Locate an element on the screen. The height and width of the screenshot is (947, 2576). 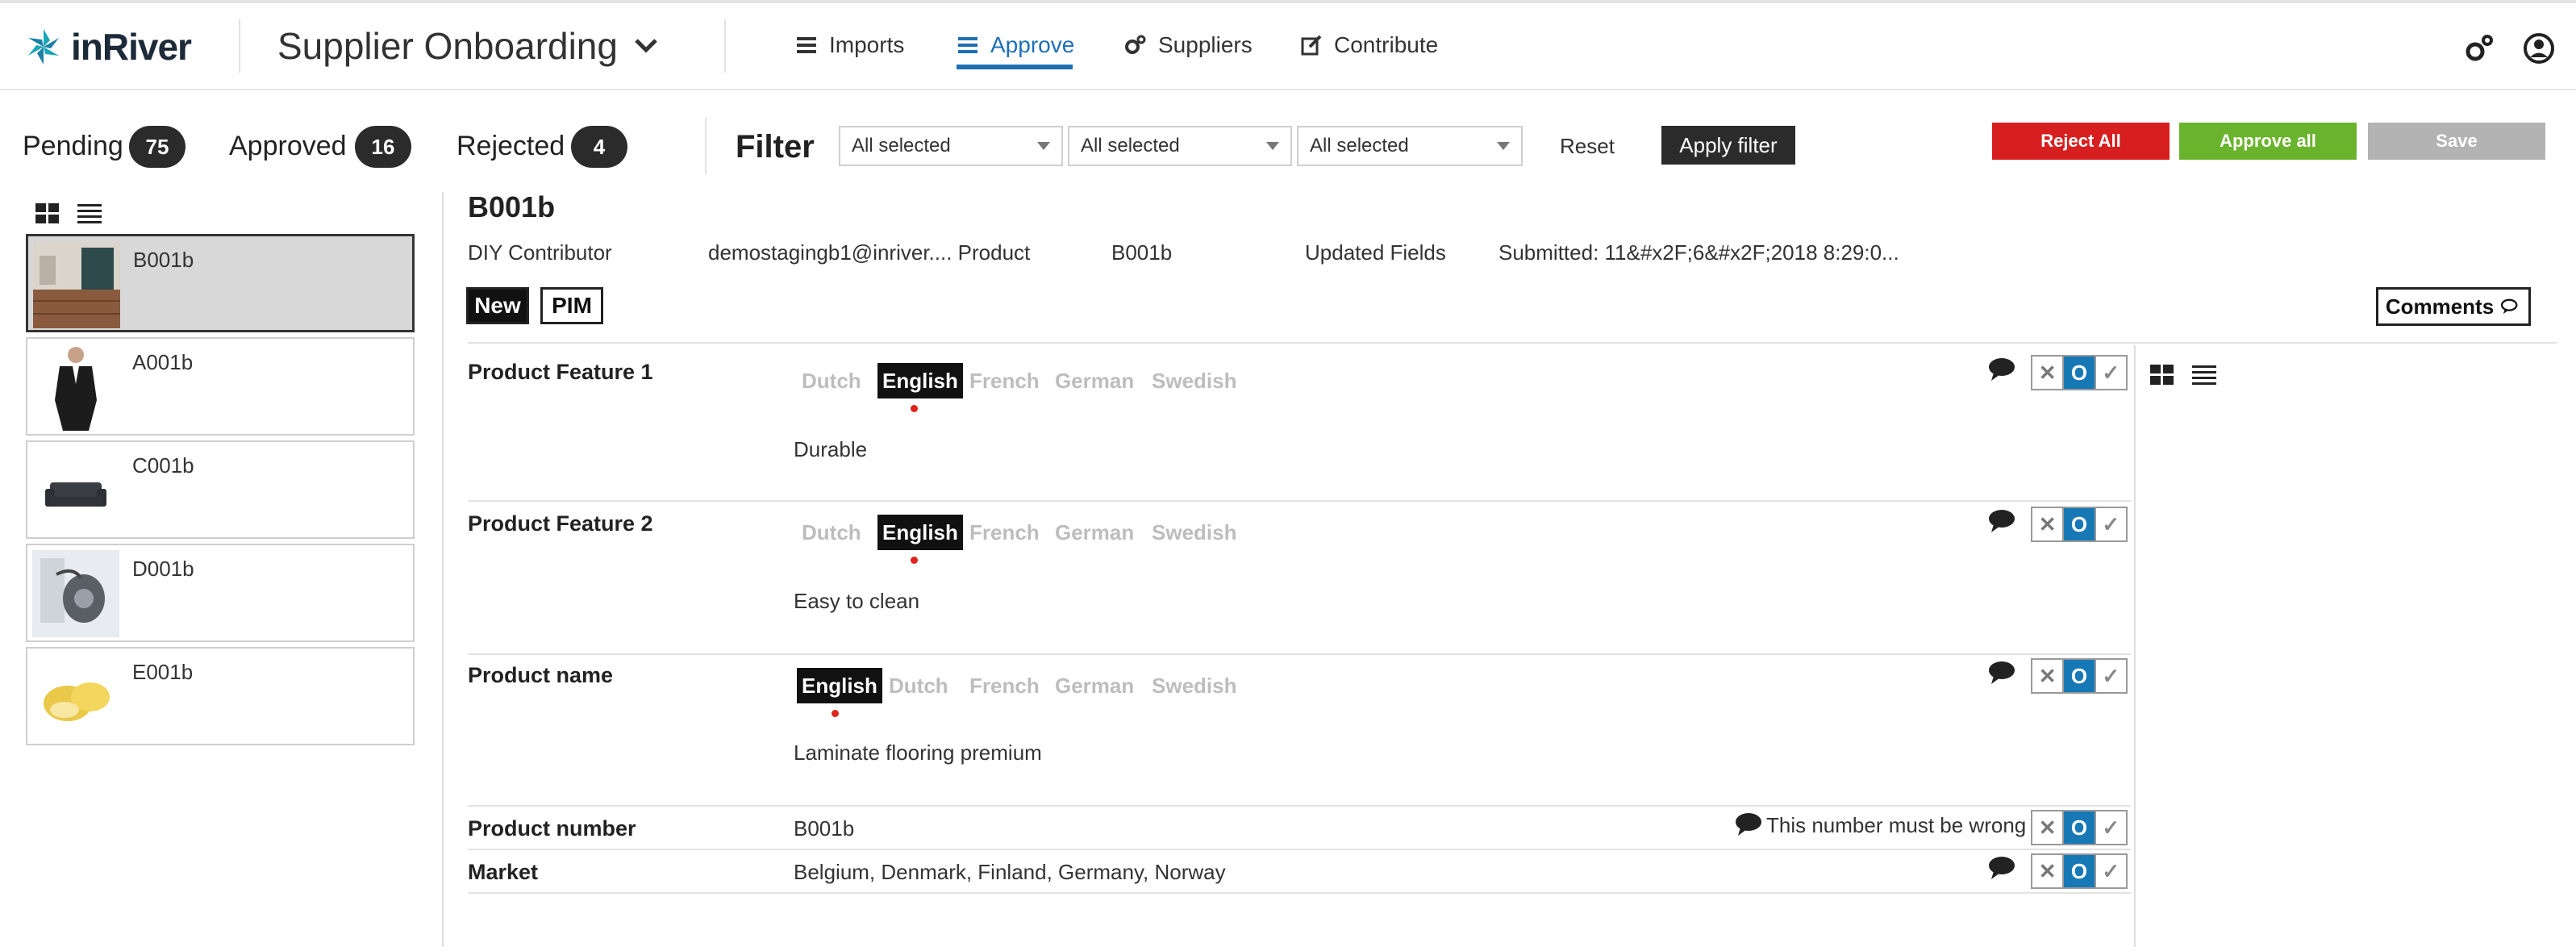
nav-approve: Approve is located at coordinates (1015, 45).